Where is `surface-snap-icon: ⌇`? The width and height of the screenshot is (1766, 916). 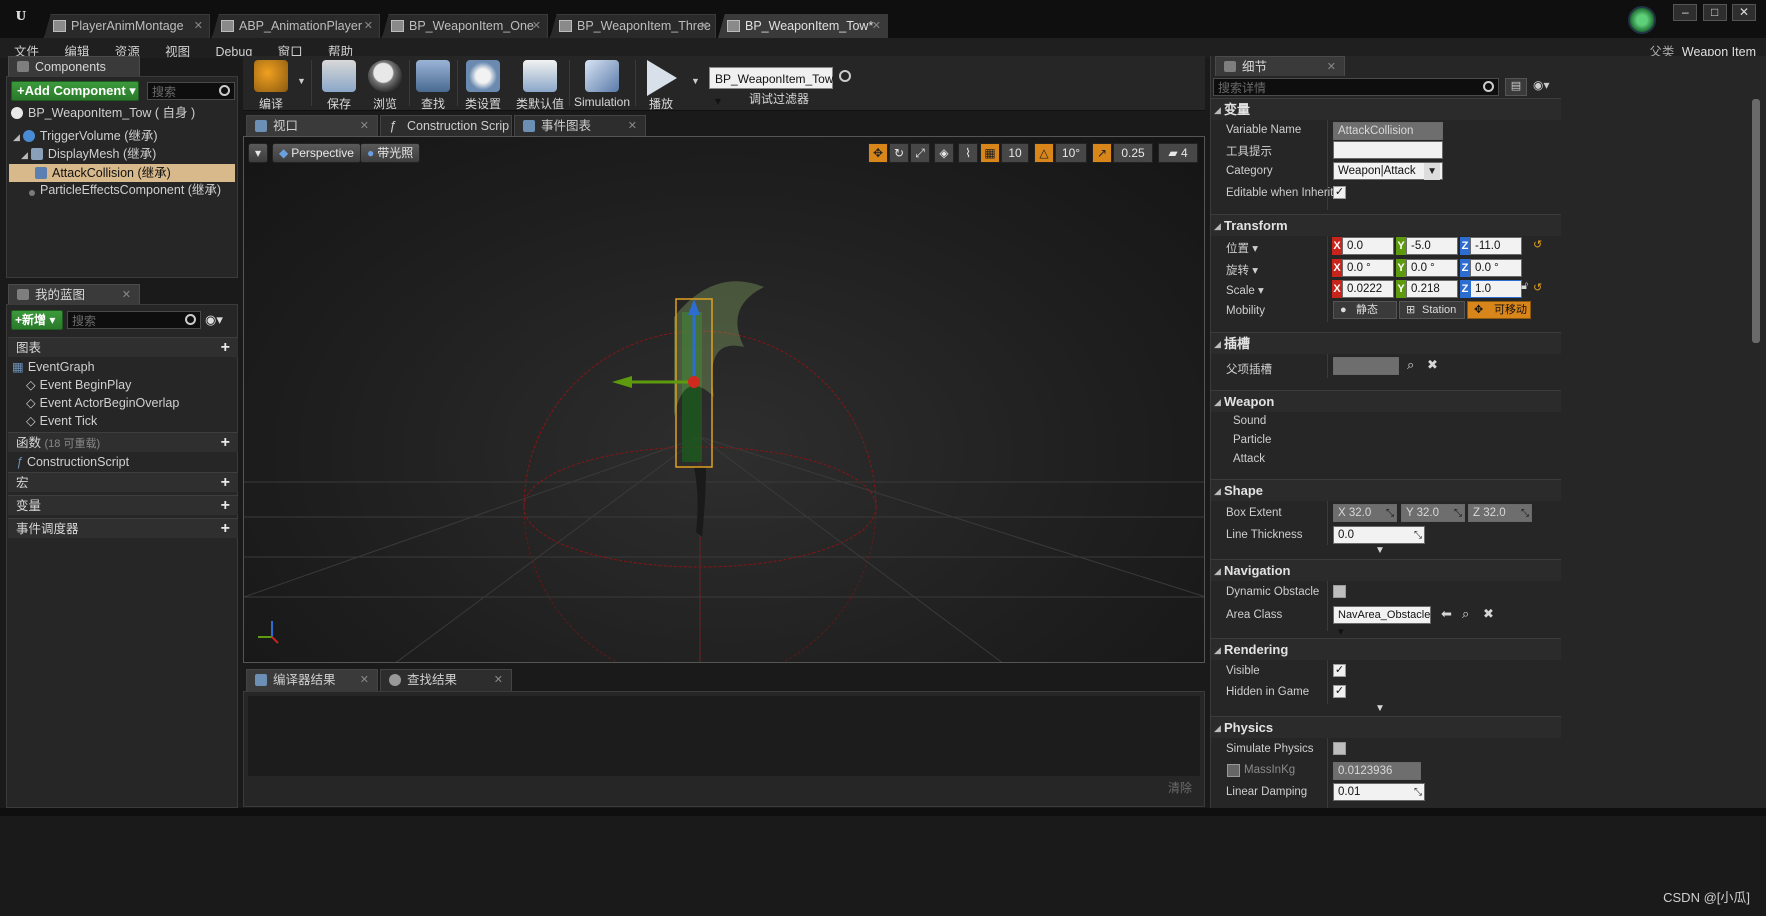
surface-snap-icon: ⌇ is located at coordinates (968, 153).